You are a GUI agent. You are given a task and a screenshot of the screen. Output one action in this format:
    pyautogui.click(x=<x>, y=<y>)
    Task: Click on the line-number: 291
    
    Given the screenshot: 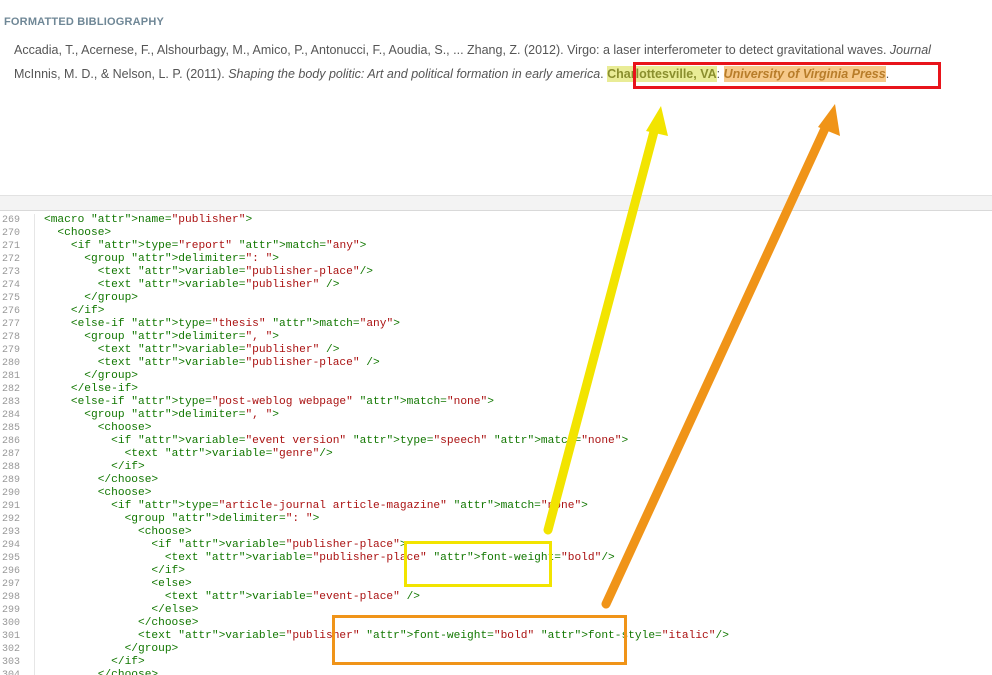 What is the action you would take?
    pyautogui.click(x=11, y=506)
    